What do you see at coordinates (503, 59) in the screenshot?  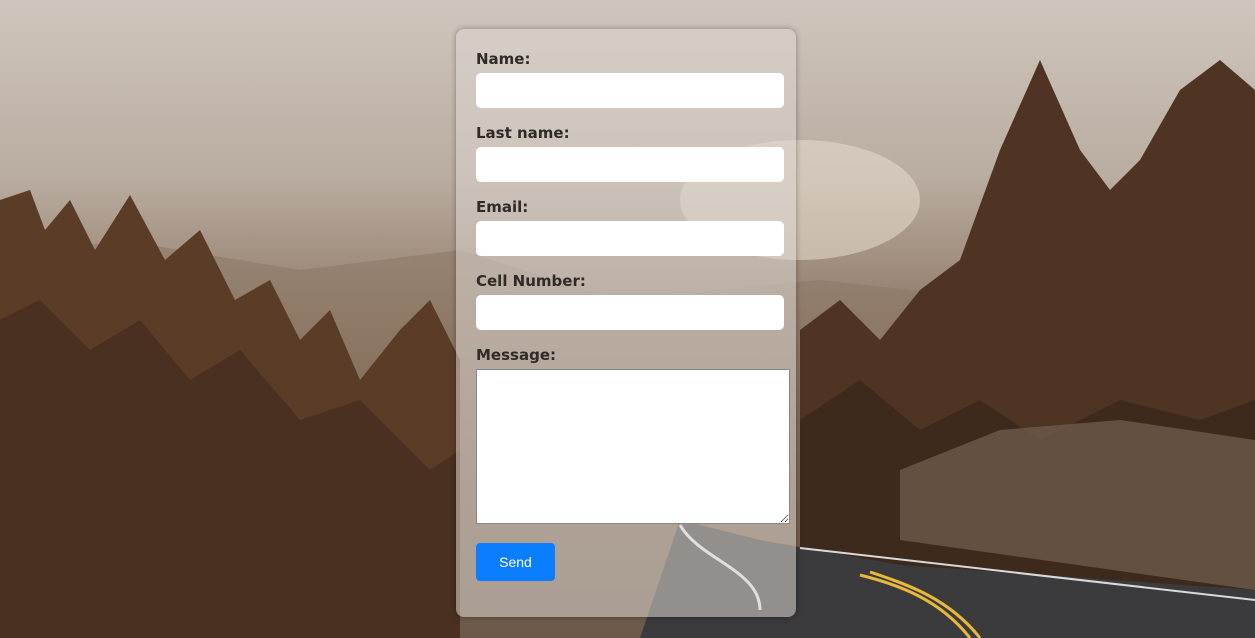 I see `name-label: Name:` at bounding box center [503, 59].